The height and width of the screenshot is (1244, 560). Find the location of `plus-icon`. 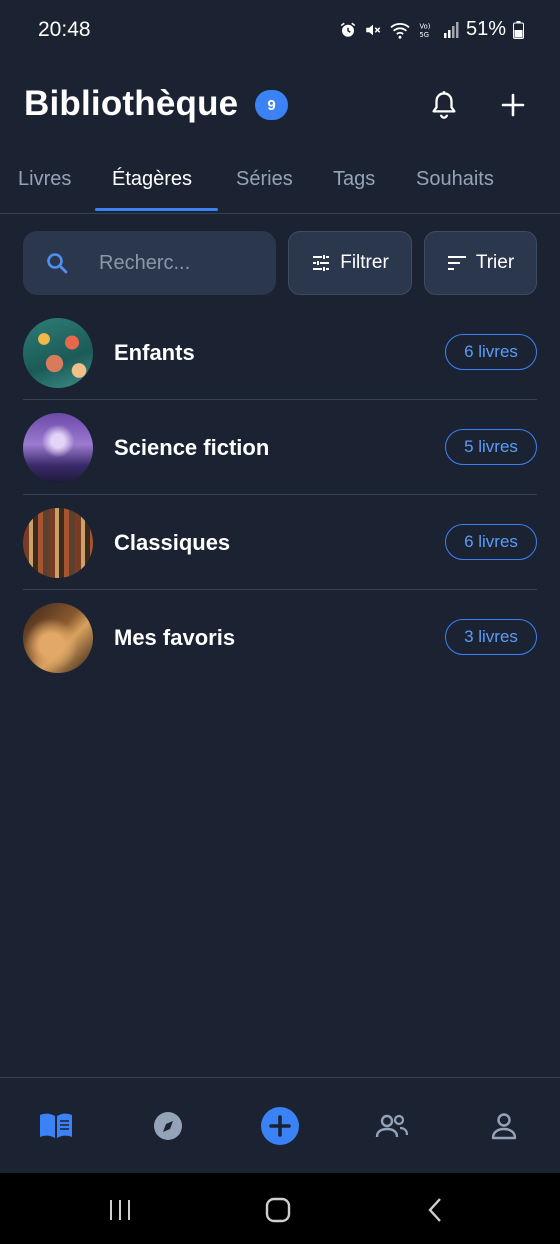

plus-icon is located at coordinates (513, 105).